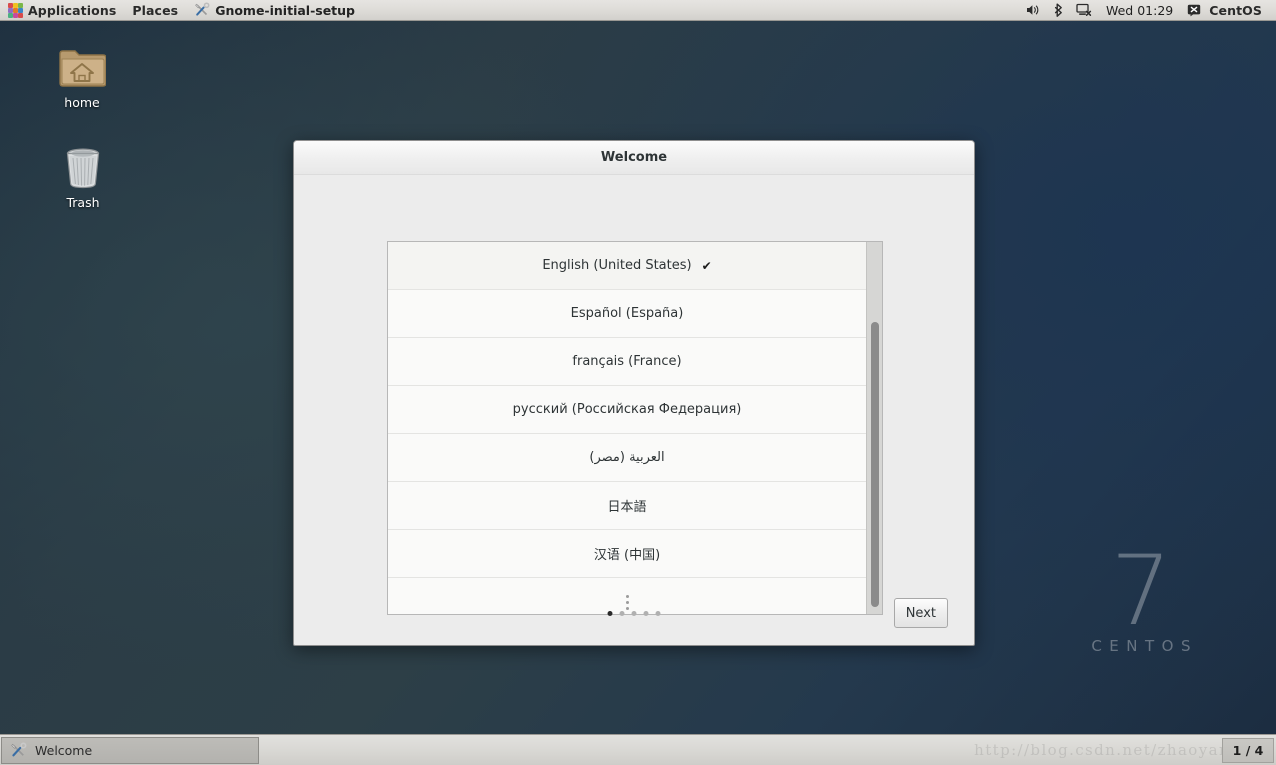 The height and width of the screenshot is (765, 1276). What do you see at coordinates (1084, 10) in the screenshot?
I see `network-disconnected-icon` at bounding box center [1084, 10].